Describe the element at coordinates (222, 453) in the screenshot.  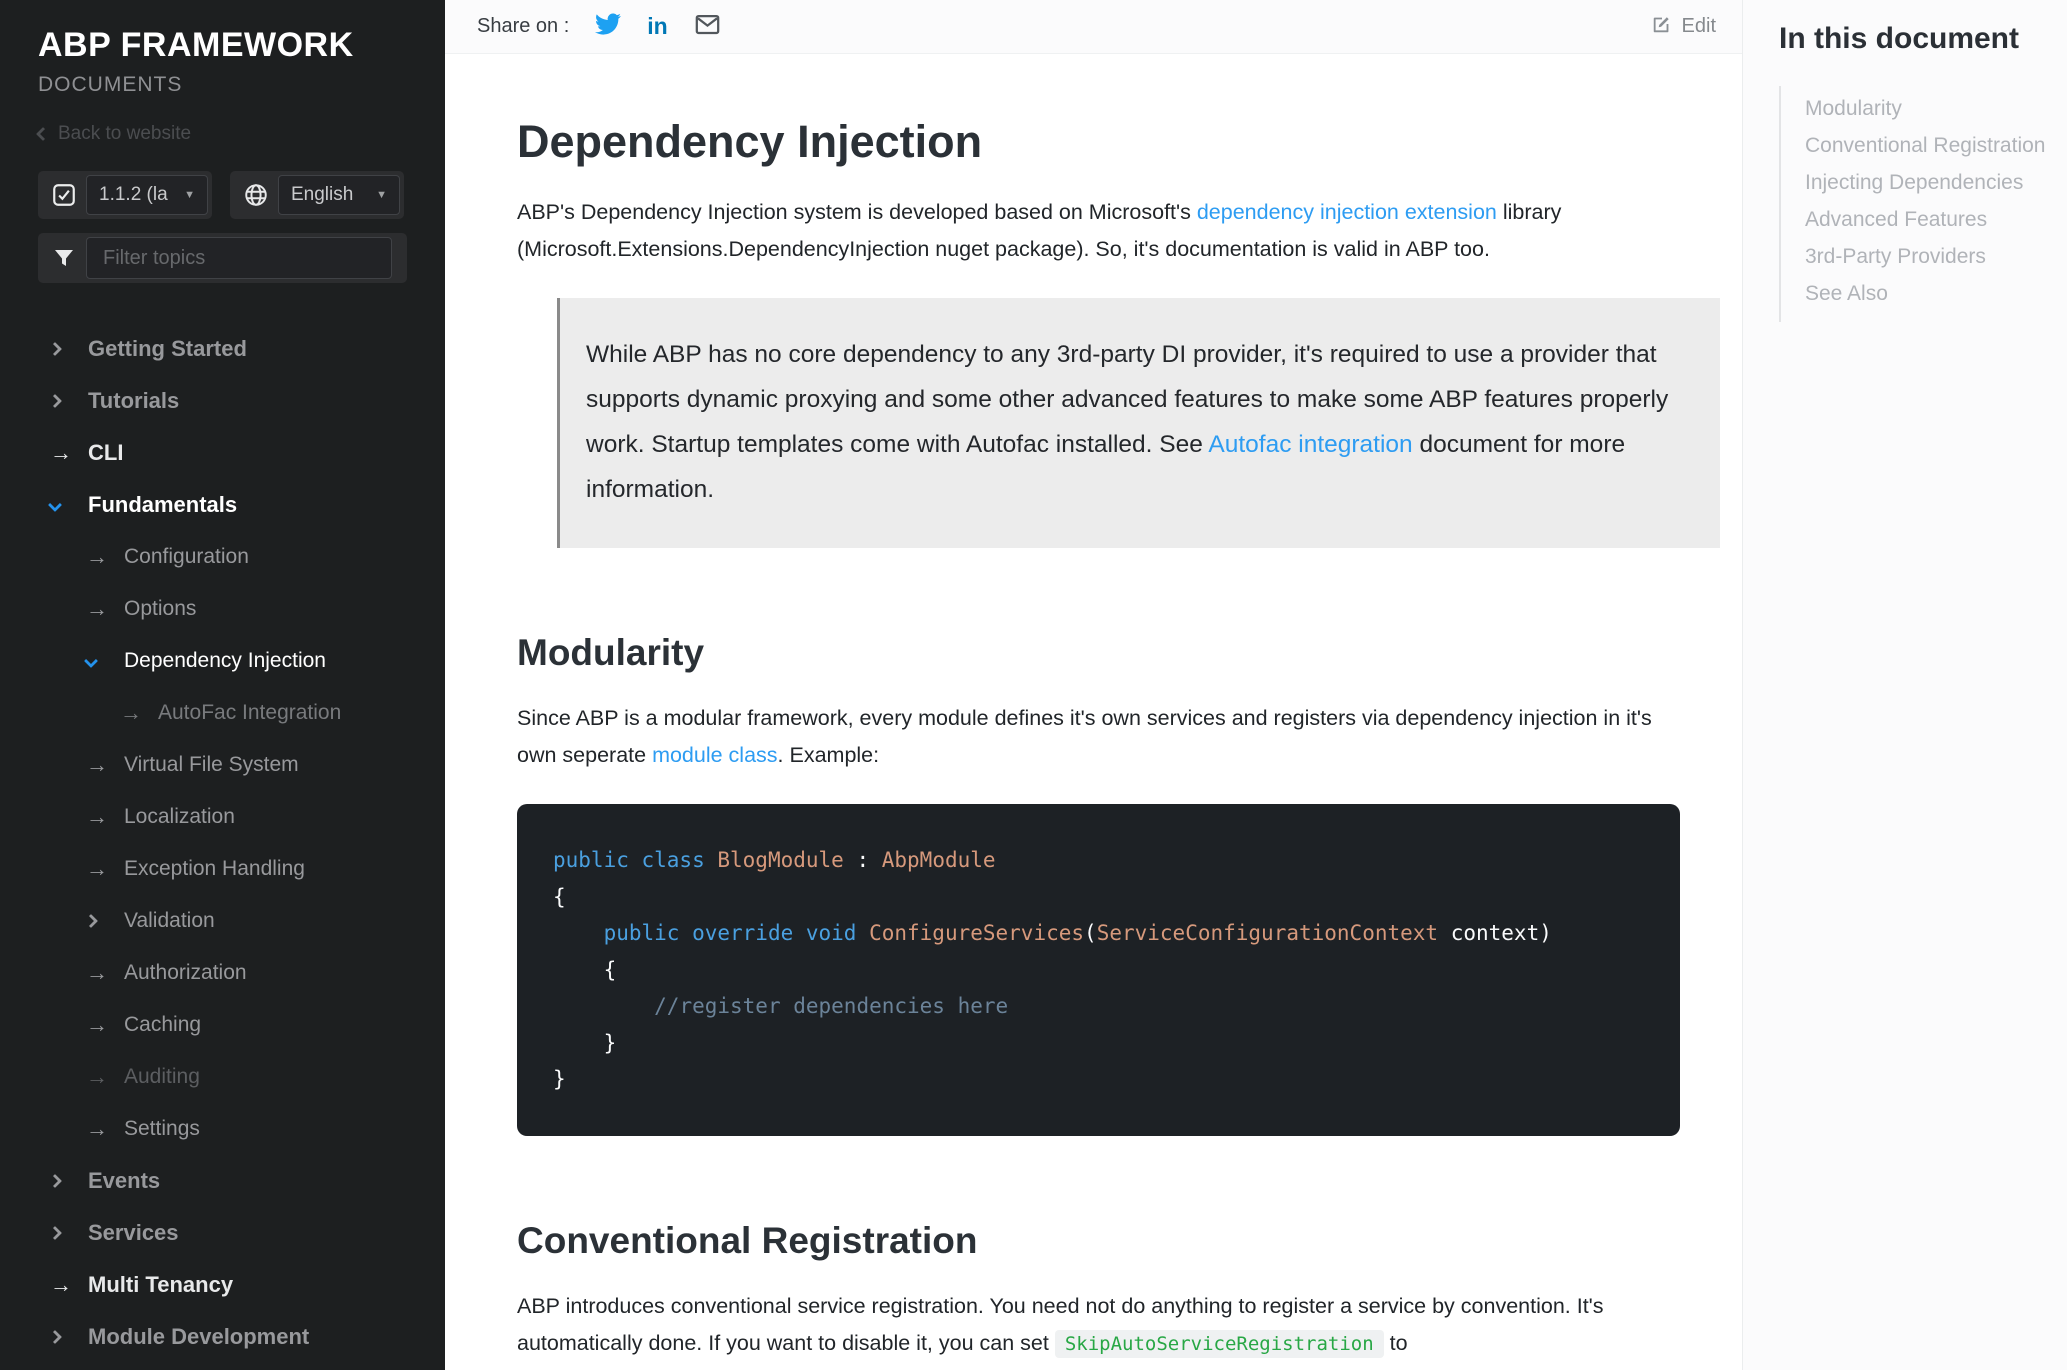
I see `sidebar-item-cli: → CLI` at that location.